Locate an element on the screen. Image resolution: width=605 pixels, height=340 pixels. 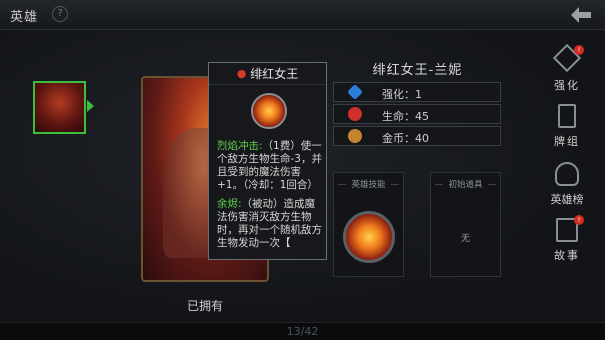
fire-orb-icon is located at coordinates (269, 111).